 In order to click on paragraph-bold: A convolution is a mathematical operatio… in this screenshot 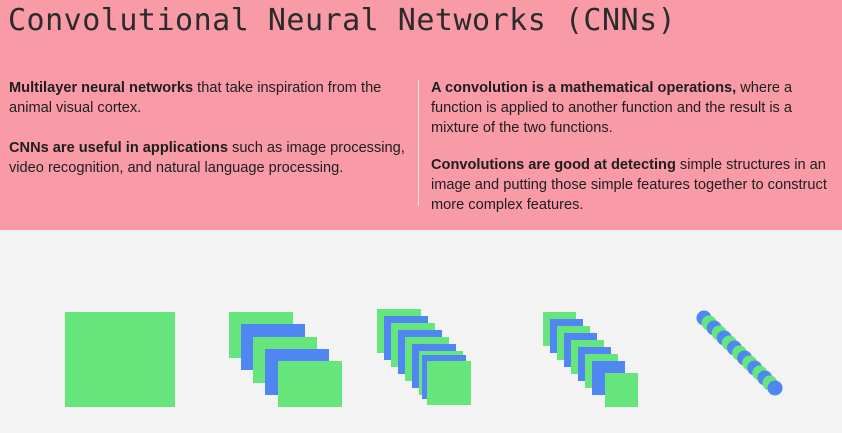, I will do `click(584, 88)`.